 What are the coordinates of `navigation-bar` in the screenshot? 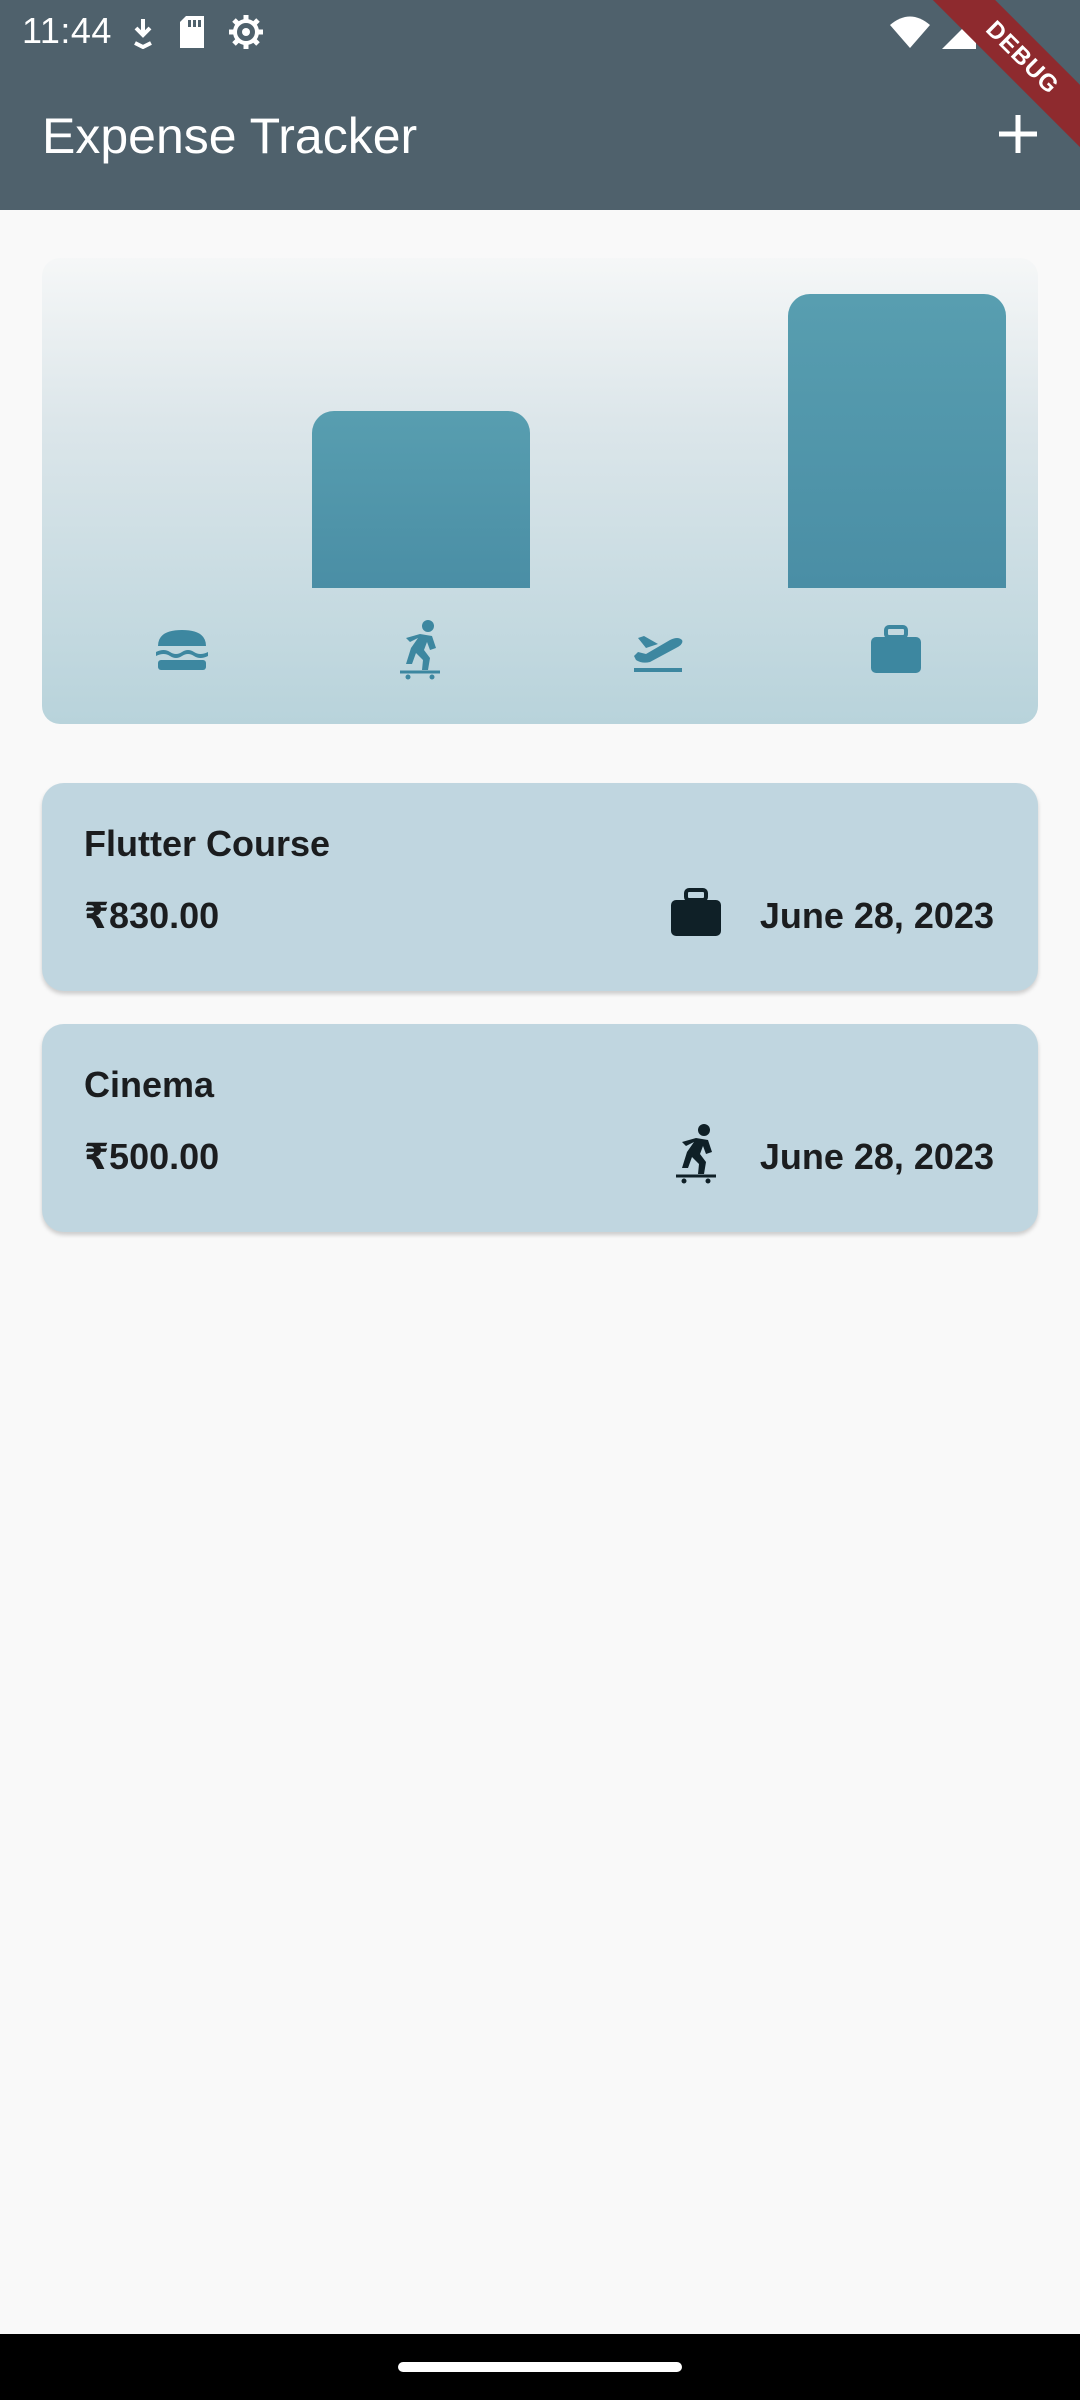 It's located at (540, 2367).